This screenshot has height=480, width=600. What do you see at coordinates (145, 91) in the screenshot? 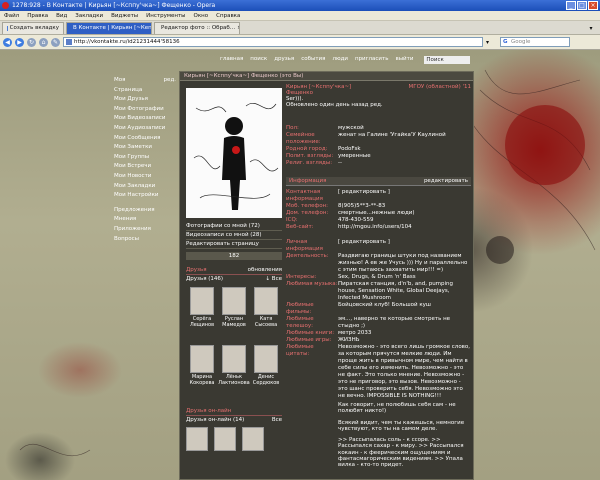
I see `left-menu-item-page: Страница` at bounding box center [145, 91].